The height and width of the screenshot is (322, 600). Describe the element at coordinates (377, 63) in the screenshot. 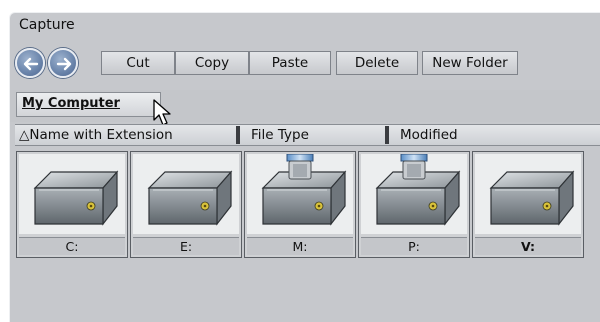

I see `delete-button: Delete` at that location.